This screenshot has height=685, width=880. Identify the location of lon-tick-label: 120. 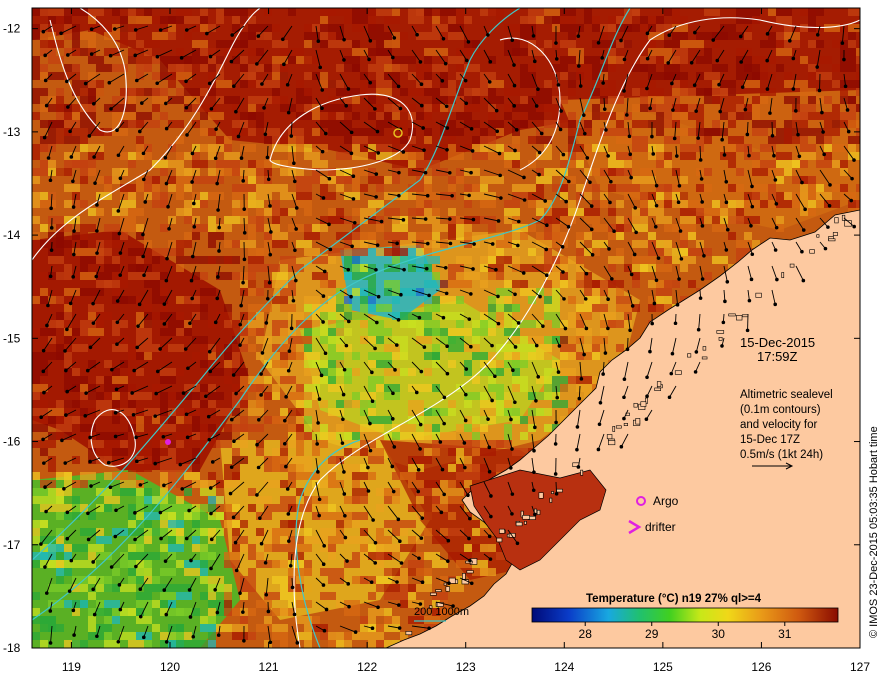
(170, 667).